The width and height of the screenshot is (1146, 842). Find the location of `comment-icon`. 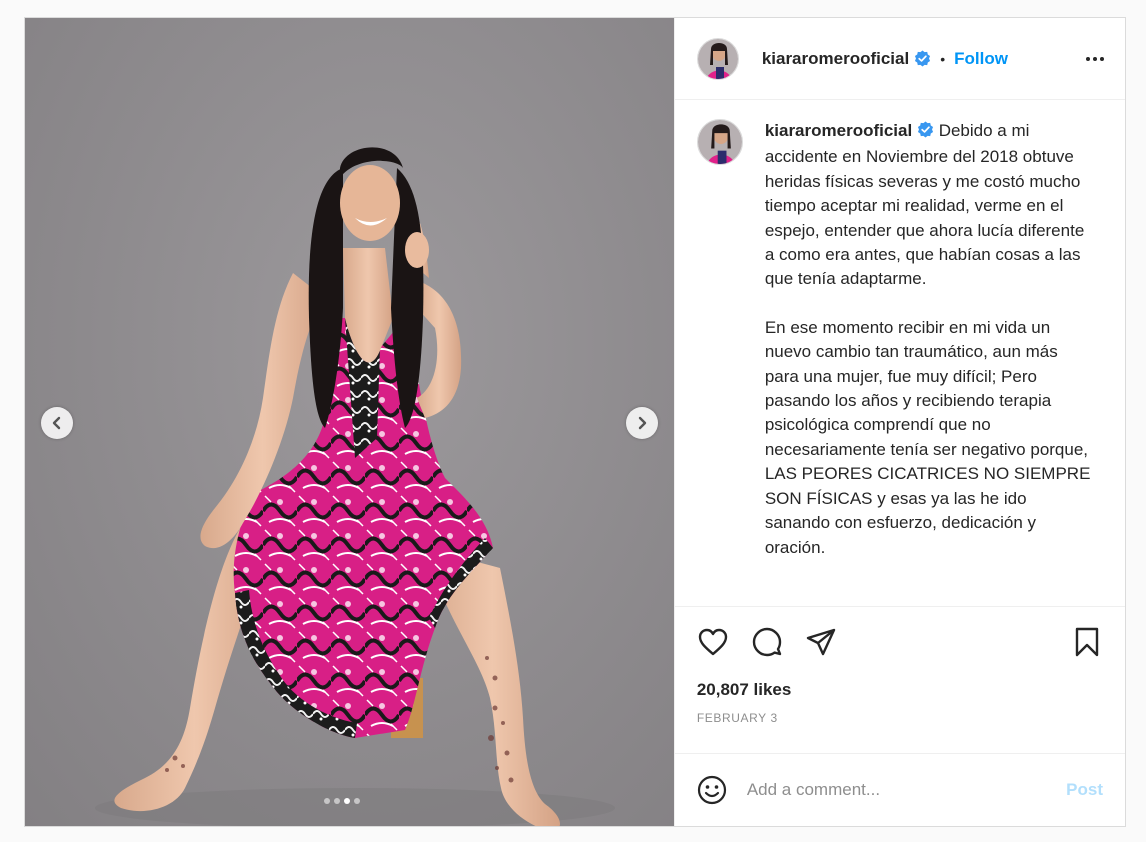

comment-icon is located at coordinates (767, 642).